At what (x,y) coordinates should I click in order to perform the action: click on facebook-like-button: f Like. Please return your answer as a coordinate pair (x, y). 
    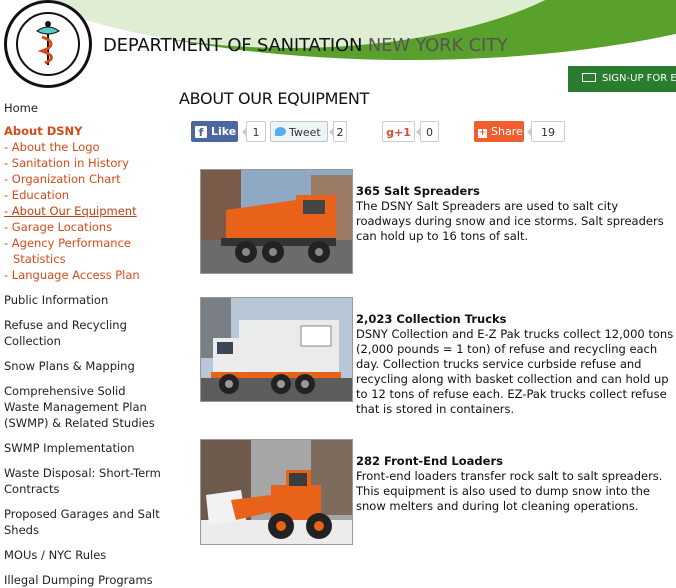
    Looking at the image, I should click on (214, 131).